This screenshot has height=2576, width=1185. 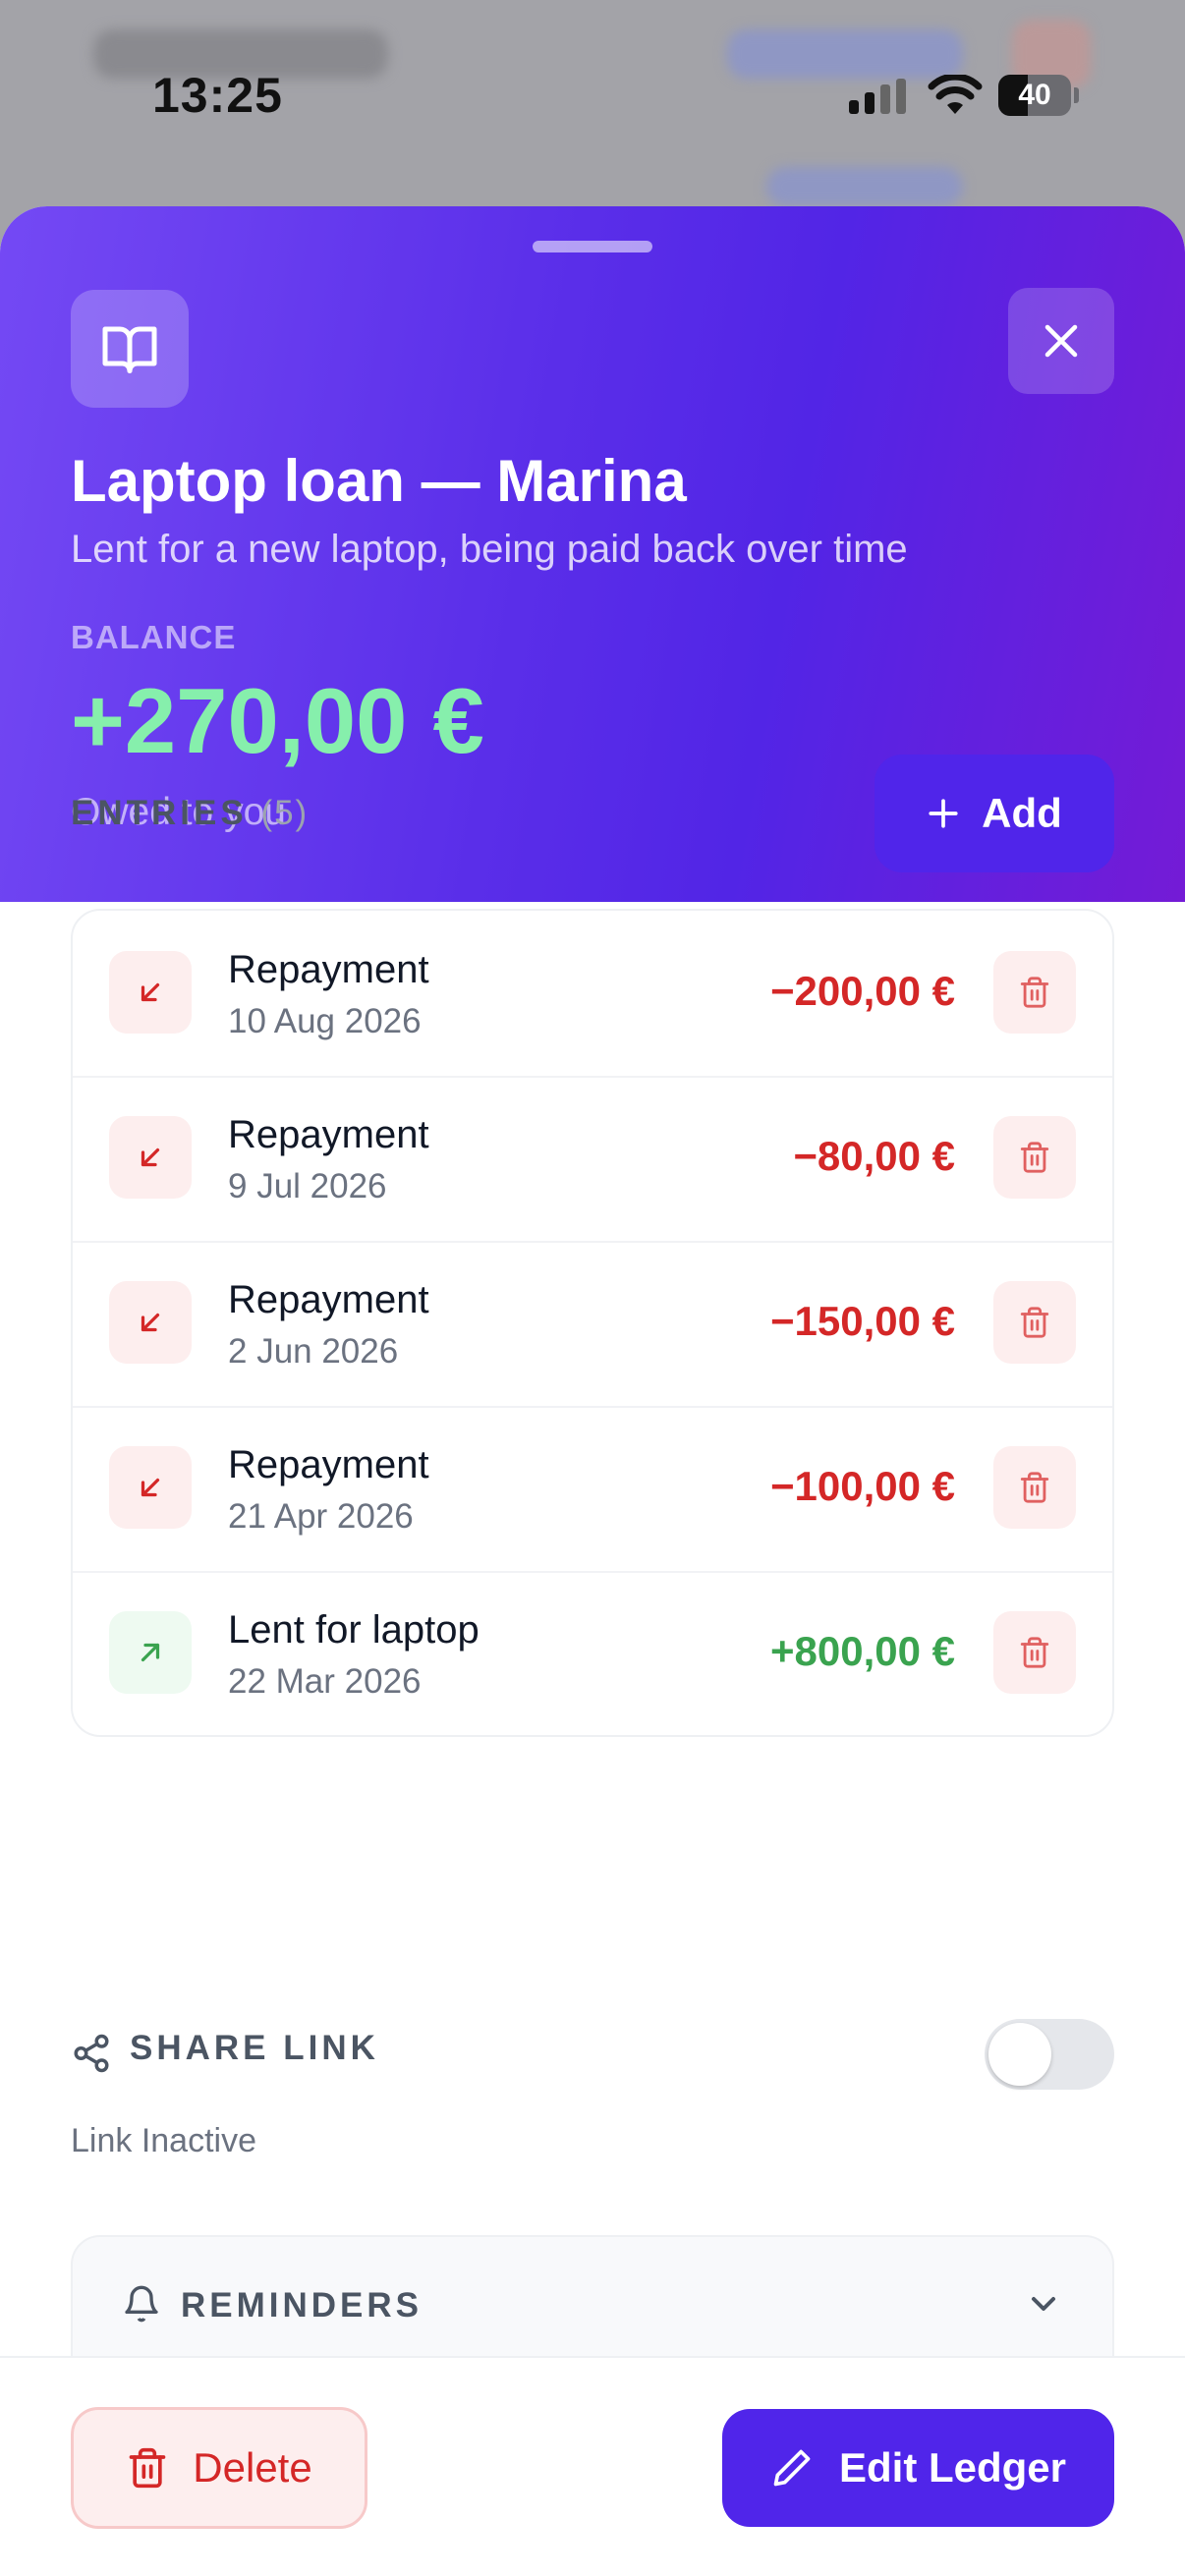 What do you see at coordinates (1020, 2054) in the screenshot?
I see `toggle-knob` at bounding box center [1020, 2054].